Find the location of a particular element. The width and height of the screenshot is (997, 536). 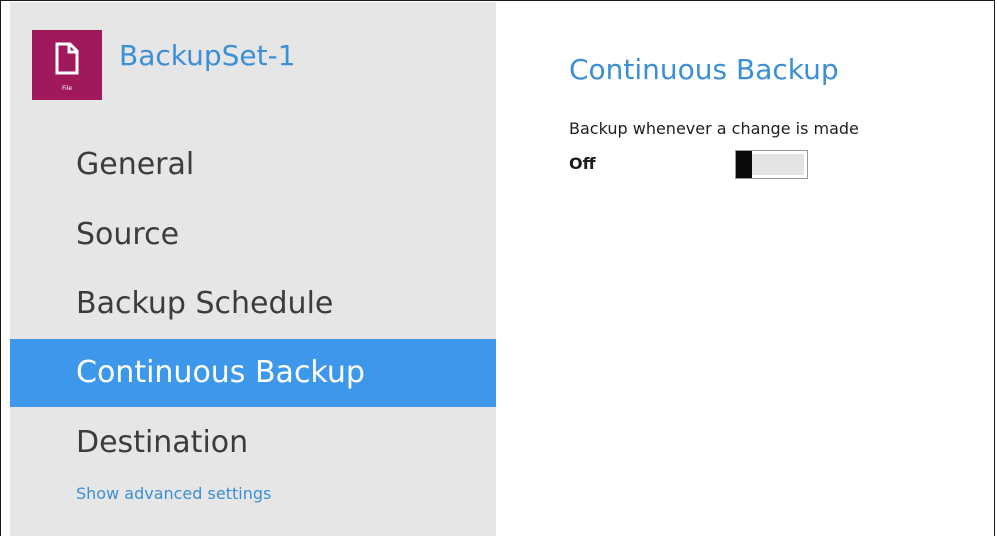

document-icon is located at coordinates (67, 58).